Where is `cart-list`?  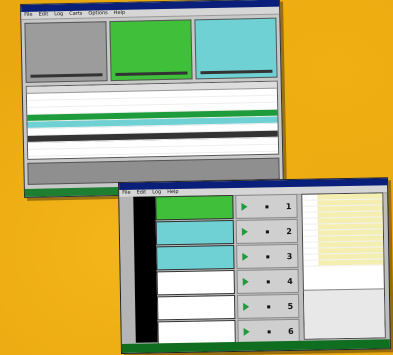
cart-list is located at coordinates (195, 270).